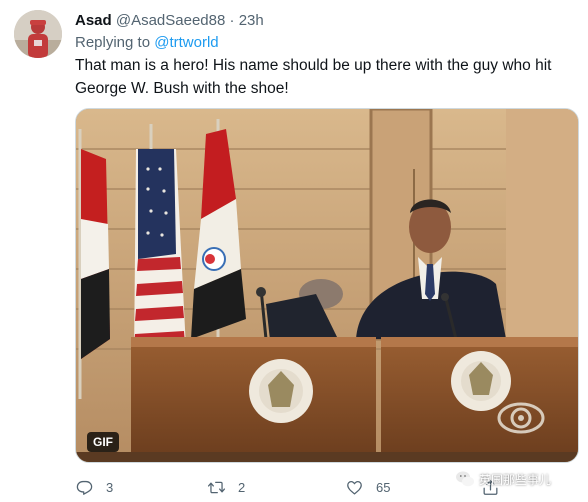 The height and width of the screenshot is (502, 588). What do you see at coordinates (186, 42) in the screenshot?
I see `replying-to-mention: @trtworld` at bounding box center [186, 42].